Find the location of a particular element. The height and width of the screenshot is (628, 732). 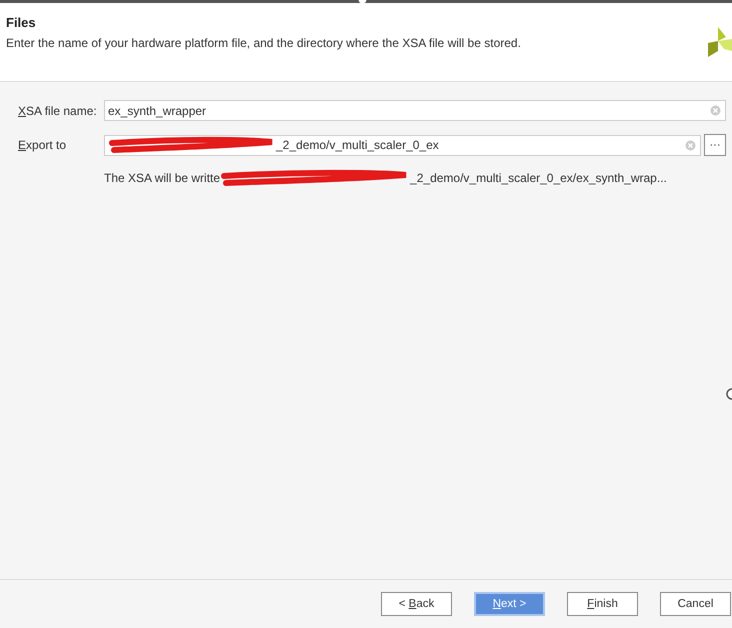

page-title: Files is located at coordinates (21, 22).